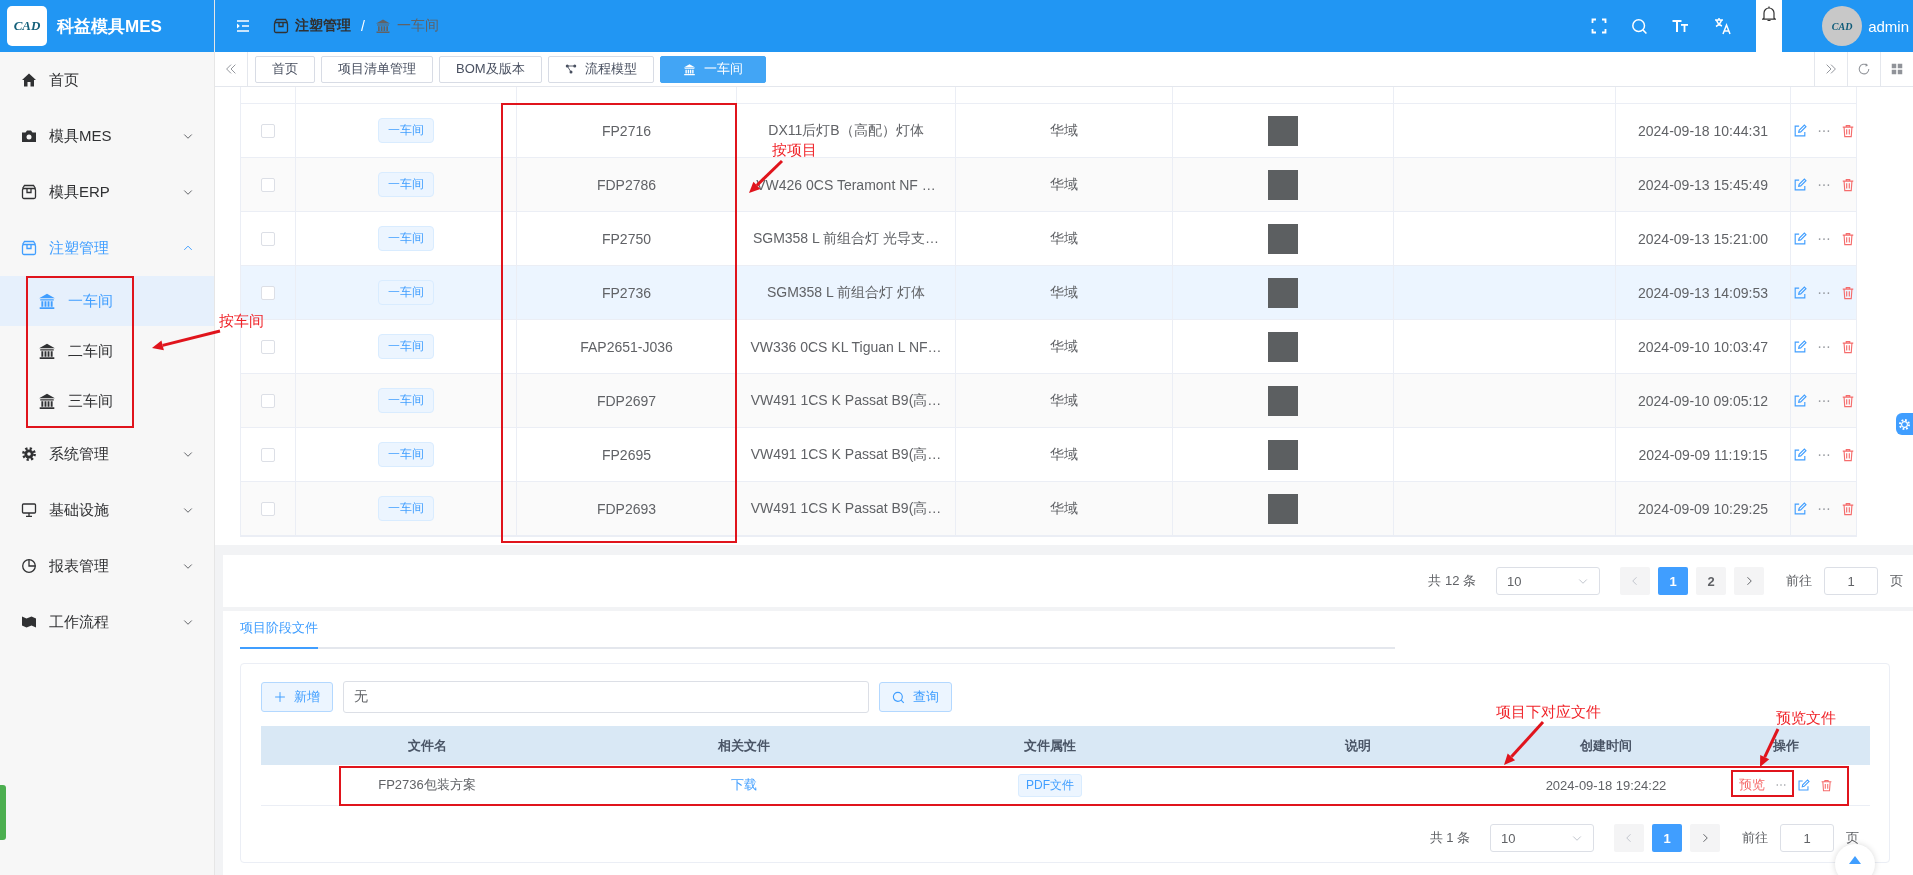 This screenshot has width=1913, height=875. I want to click on goto-label: 前往, so click(1799, 581).